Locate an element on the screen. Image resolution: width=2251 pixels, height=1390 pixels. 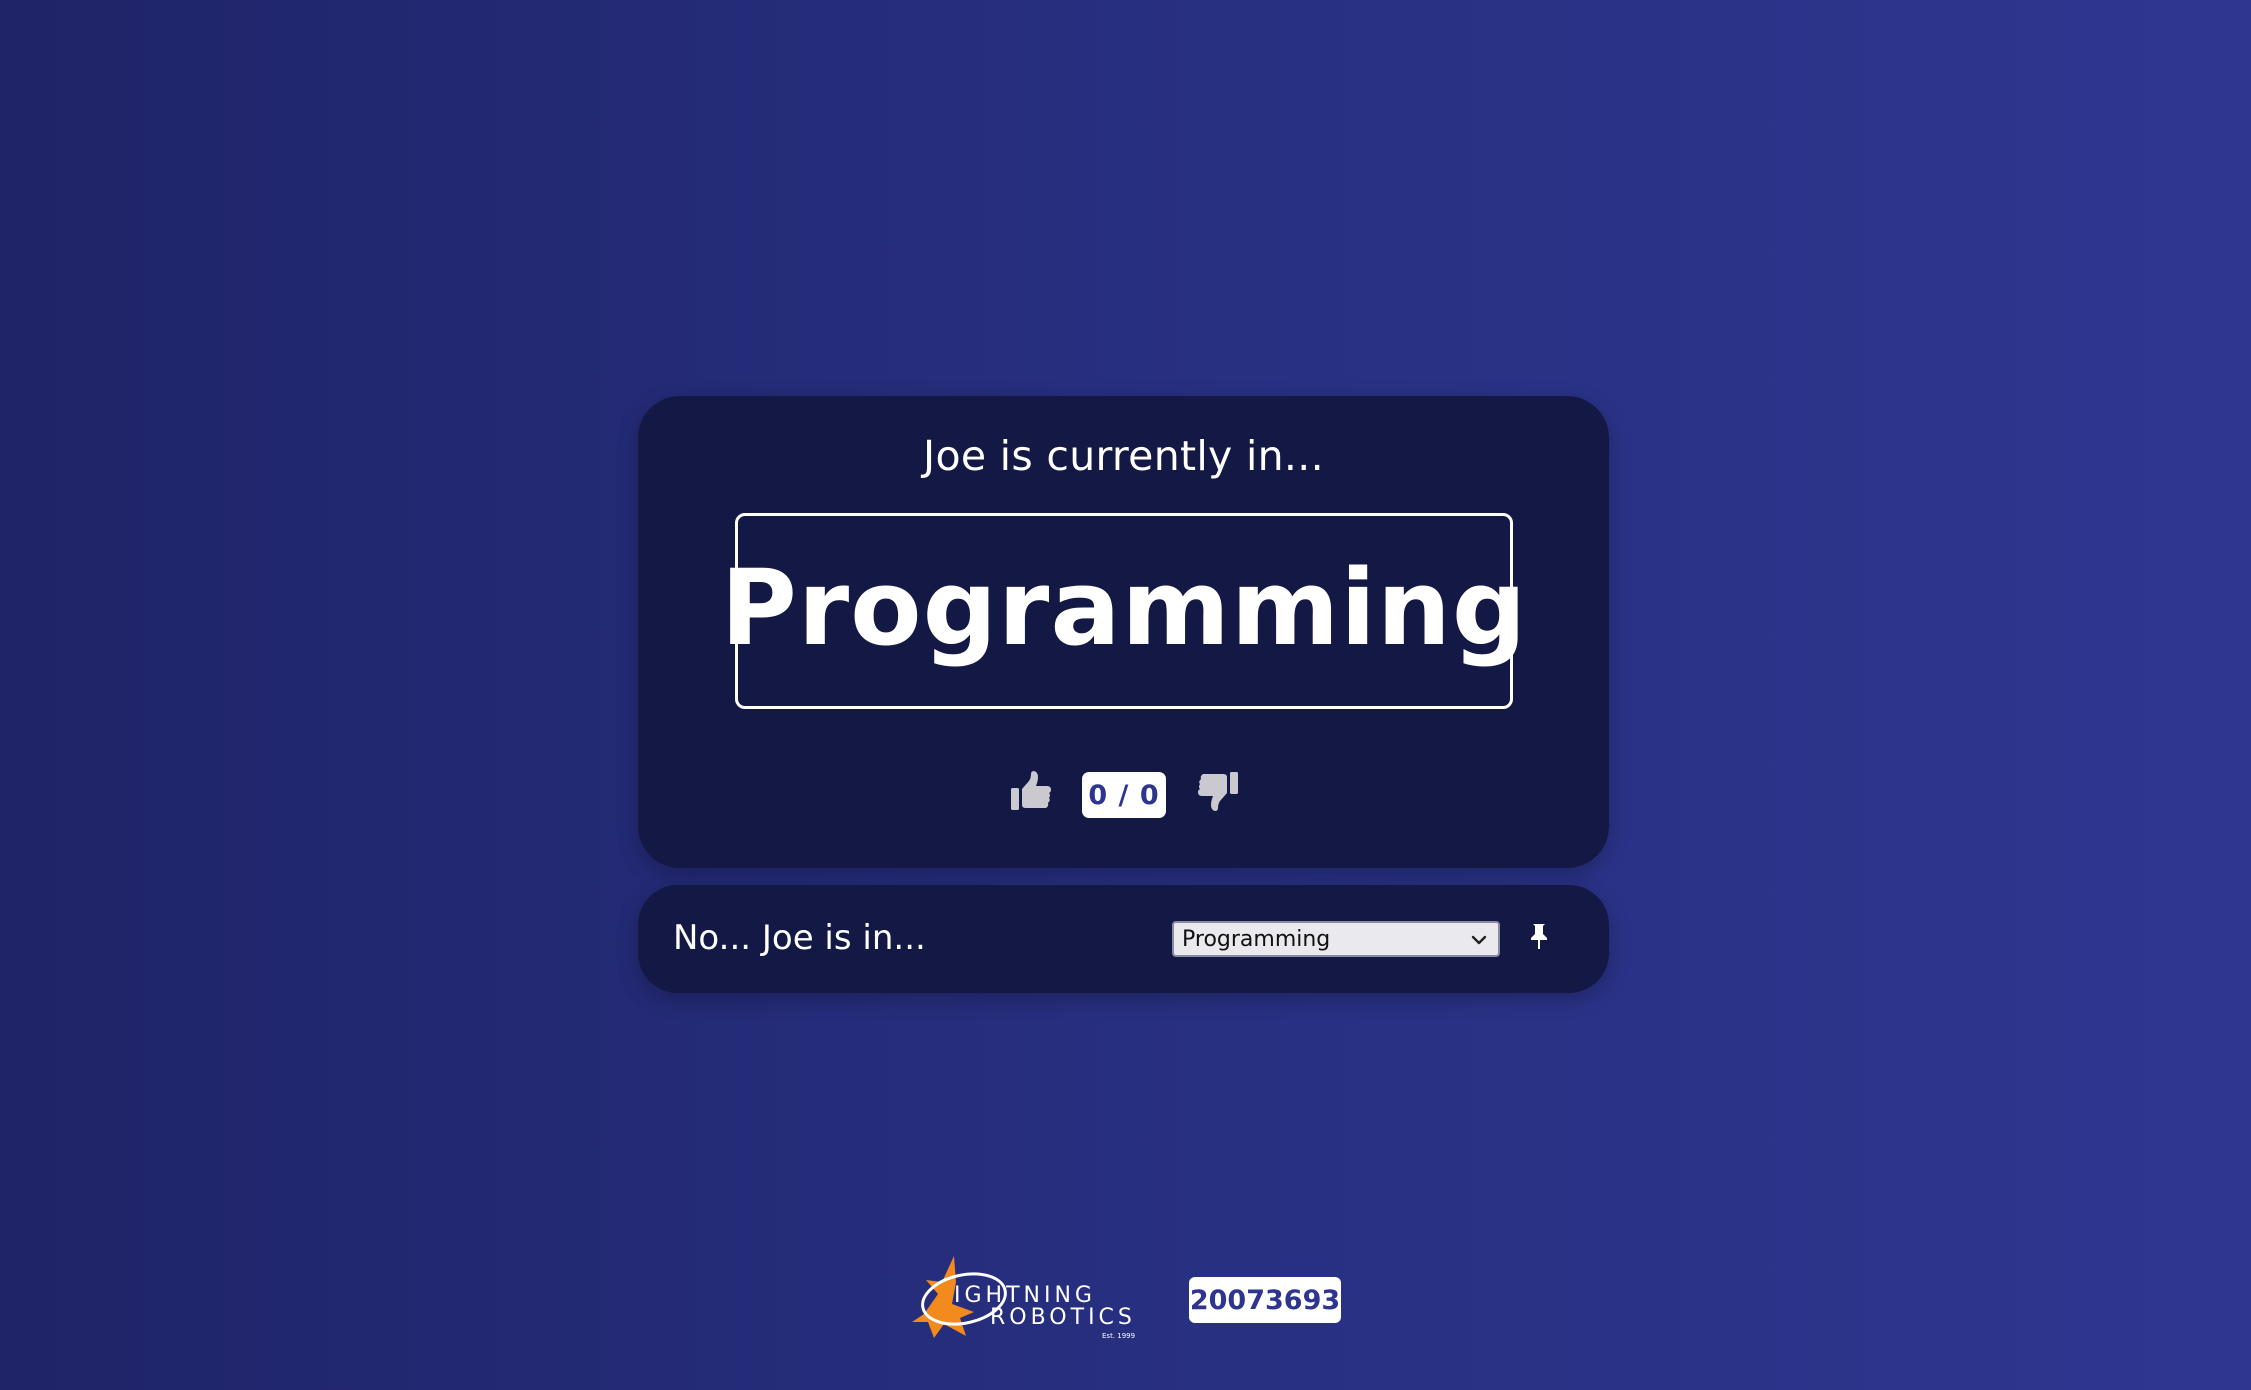
team-number-badge: 20073693 is located at coordinates (1265, 1300).